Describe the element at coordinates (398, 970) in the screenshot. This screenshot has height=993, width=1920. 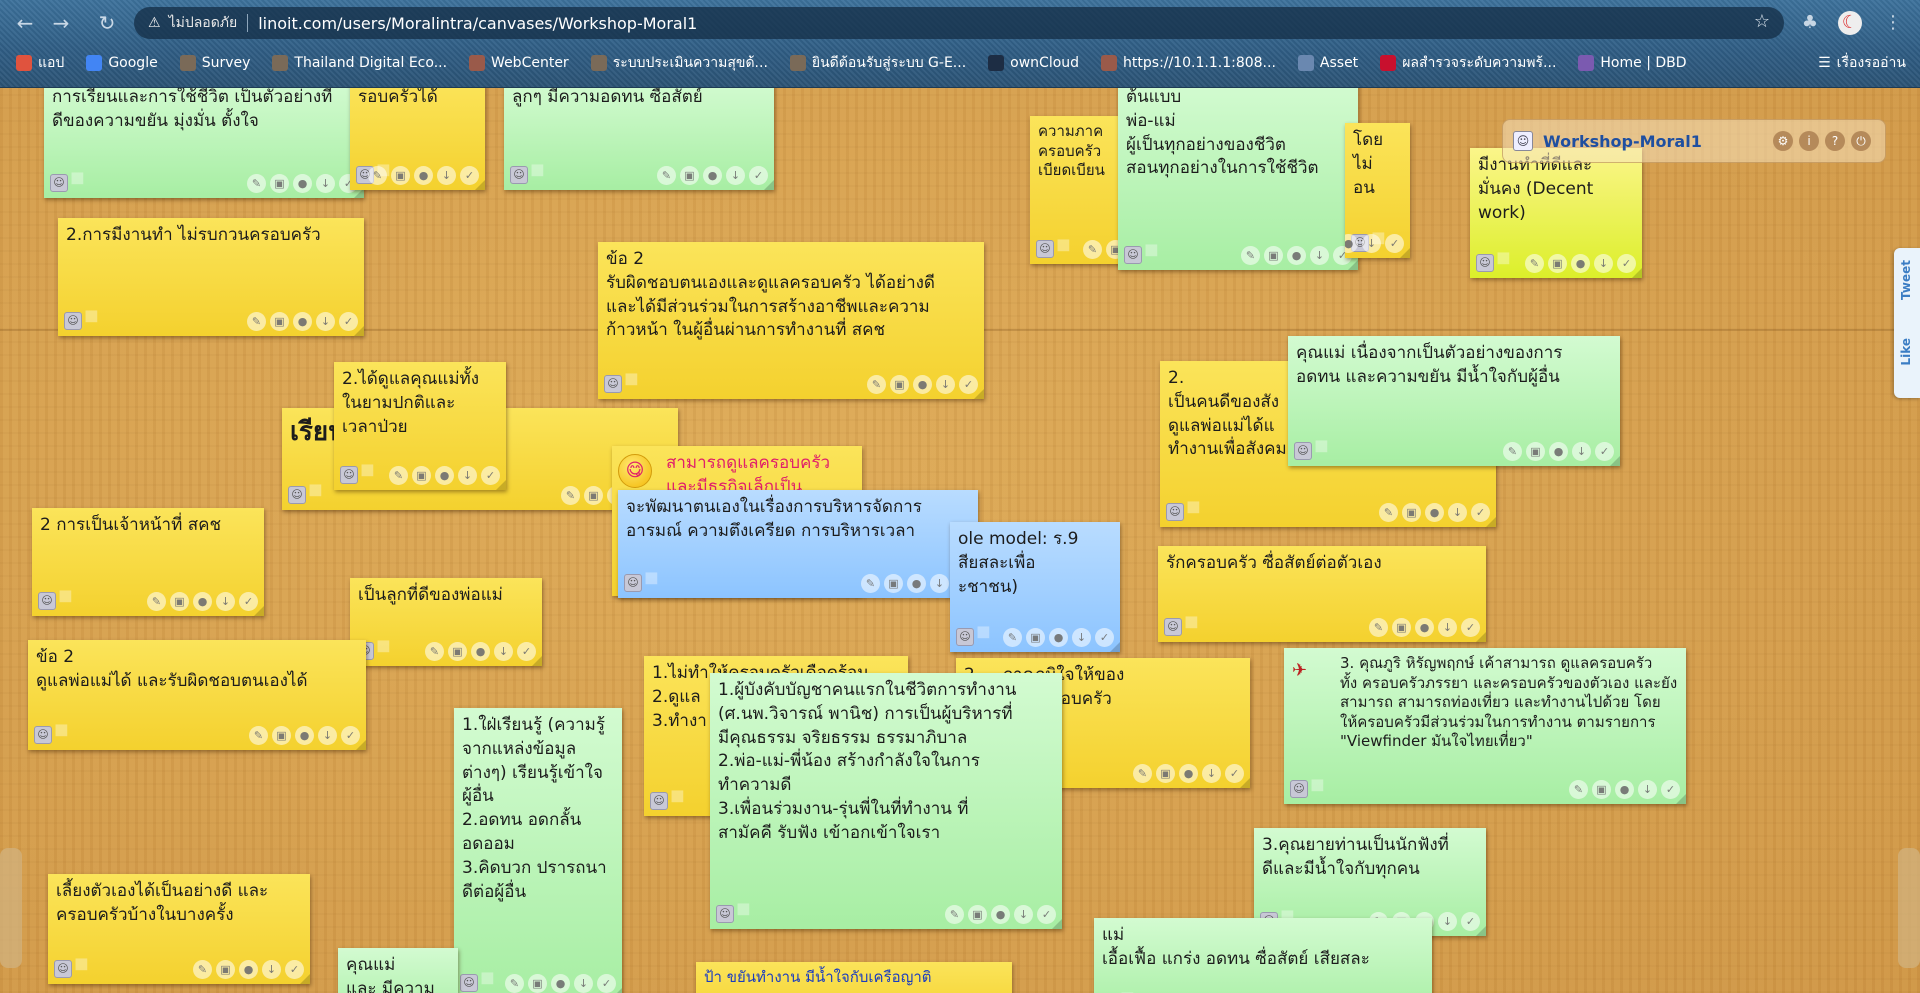
I see `sticky-note: คุณแม่ และ มีความ☺◼✎▣●↓✓` at that location.